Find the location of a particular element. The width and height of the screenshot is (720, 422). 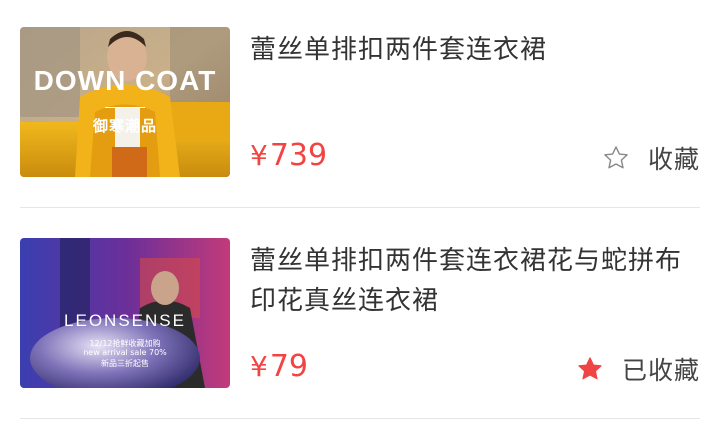

product-price: ¥79 is located at coordinates (279, 366).